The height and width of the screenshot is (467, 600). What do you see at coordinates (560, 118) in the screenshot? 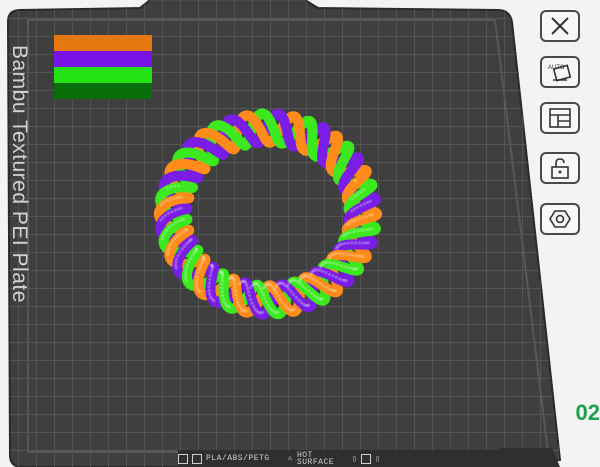
I see `arrange-button` at bounding box center [560, 118].